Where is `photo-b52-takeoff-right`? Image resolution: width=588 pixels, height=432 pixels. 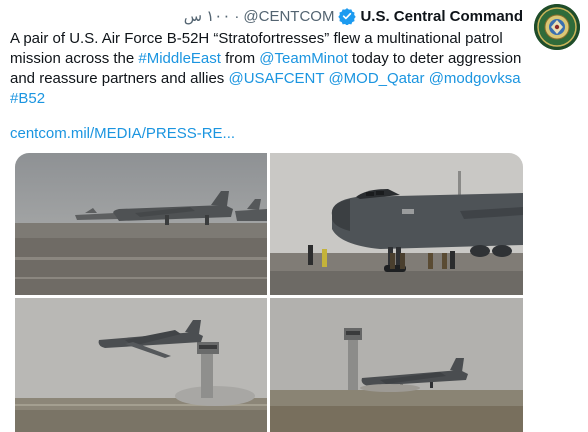
photo-b52-takeoff-right is located at coordinates (396, 365).